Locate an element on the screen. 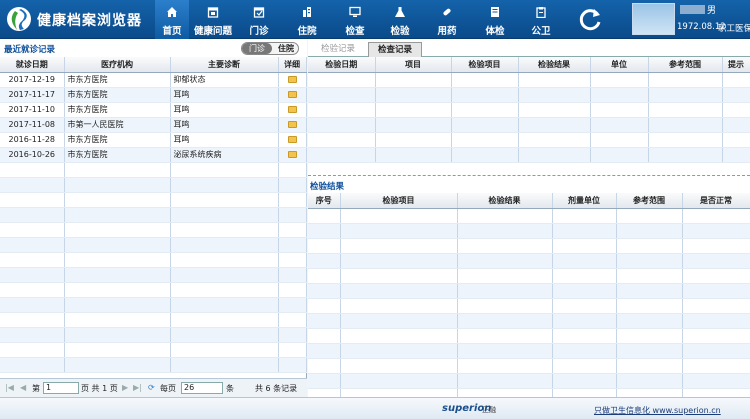 The width and height of the screenshot is (750, 419). table-row: 2017-11-17 市东方医院 耳鸣 is located at coordinates (153, 95).